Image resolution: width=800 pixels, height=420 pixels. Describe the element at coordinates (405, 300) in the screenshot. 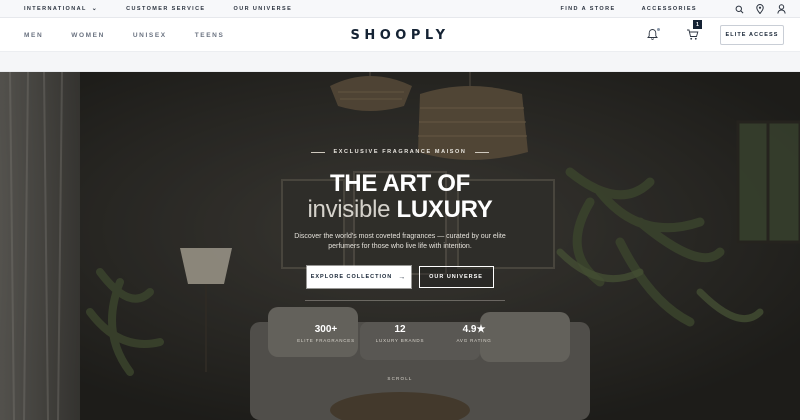

I see `hero-divider` at that location.